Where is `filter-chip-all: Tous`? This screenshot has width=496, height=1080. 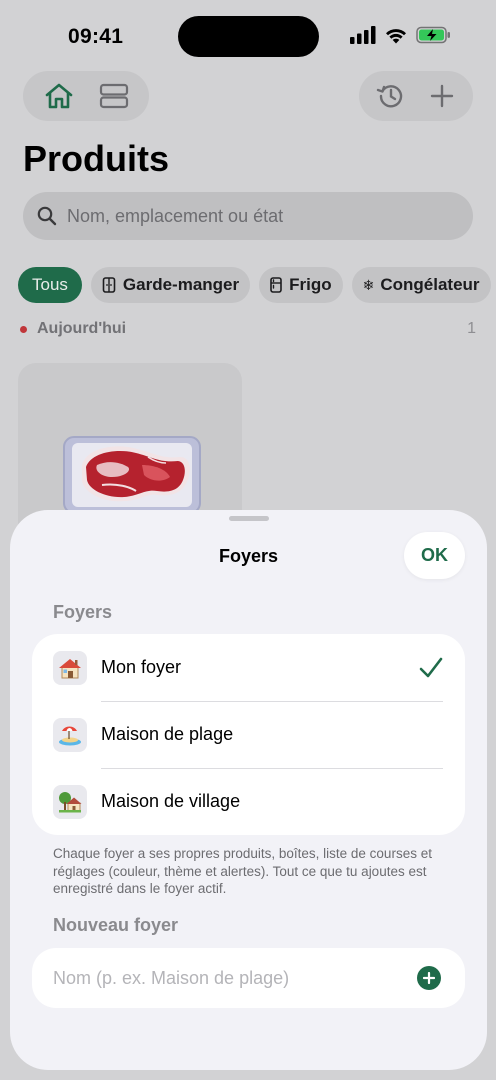
filter-chip-all: Tous is located at coordinates (50, 285).